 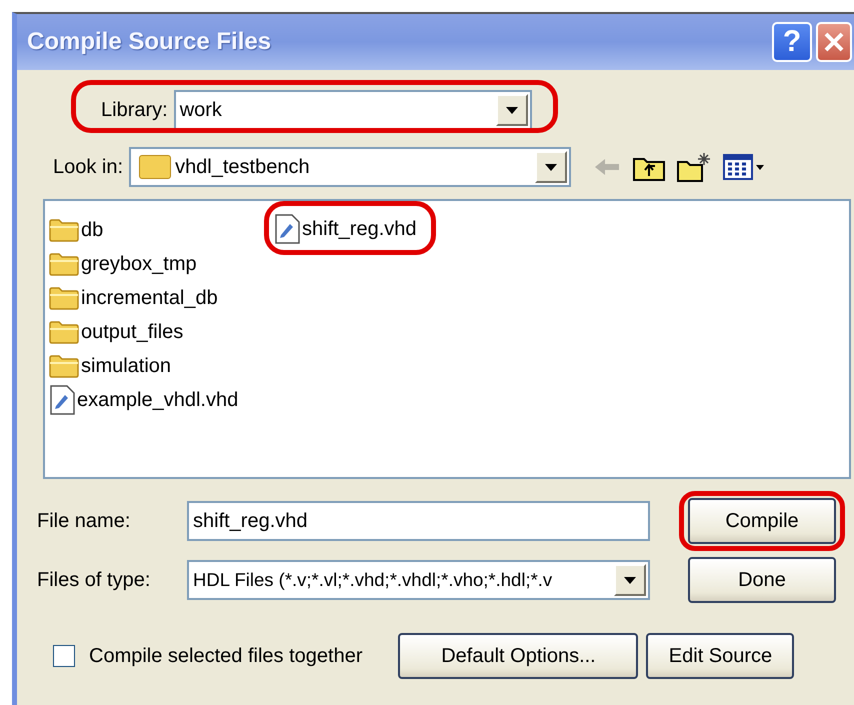 What do you see at coordinates (694, 167) in the screenshot?
I see `new-folder-icon` at bounding box center [694, 167].